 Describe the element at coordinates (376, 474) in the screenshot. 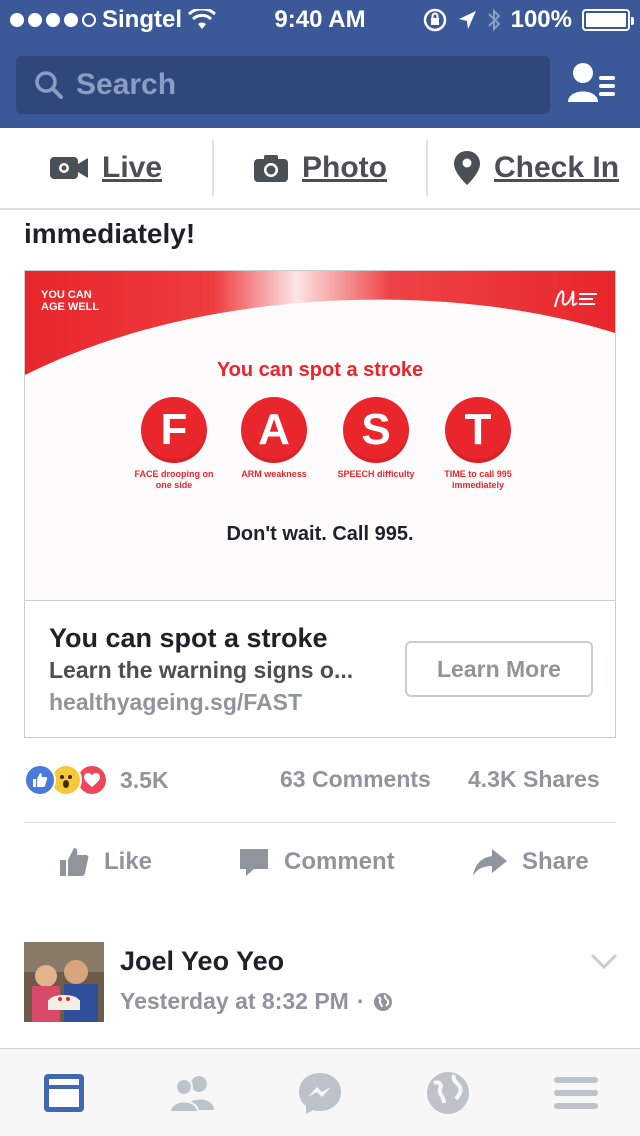

I see `fast-label-speech: SPEECH difficulty` at that location.